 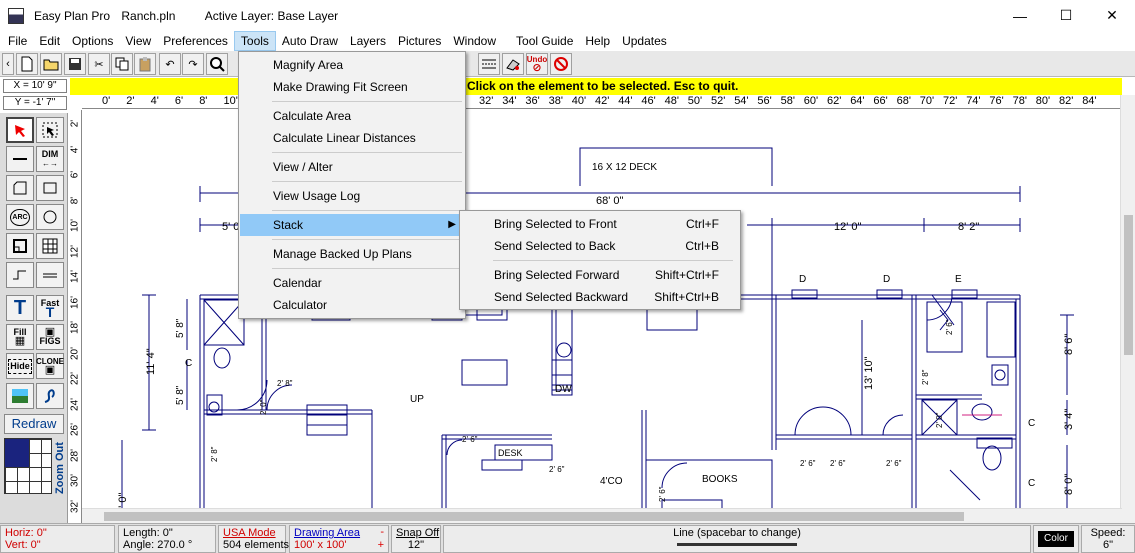 What do you see at coordinates (352, 65) in the screenshot?
I see `menu-item-magnify-area: Magnify Area` at bounding box center [352, 65].